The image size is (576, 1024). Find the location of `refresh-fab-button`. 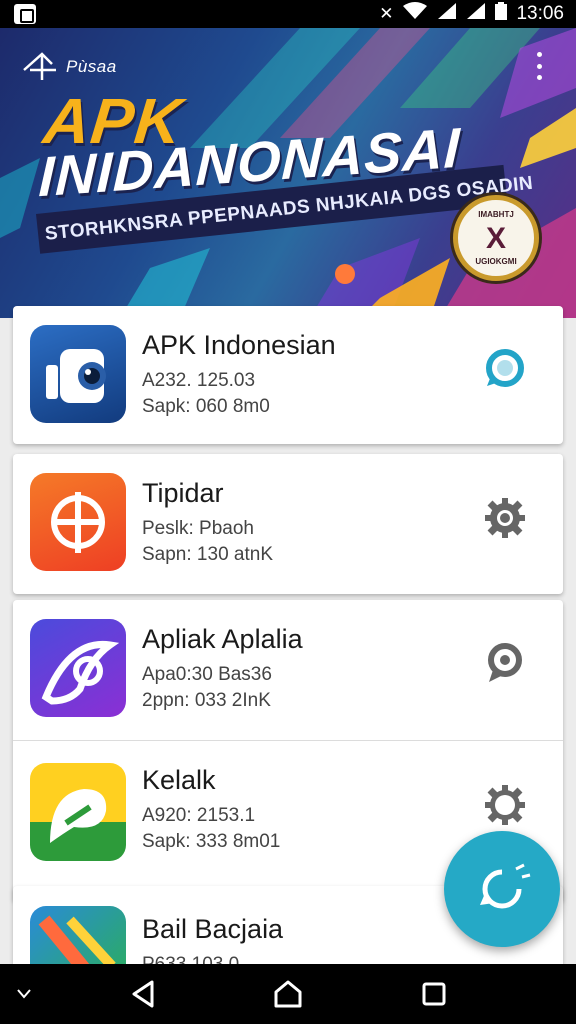

refresh-fab-button is located at coordinates (502, 889).